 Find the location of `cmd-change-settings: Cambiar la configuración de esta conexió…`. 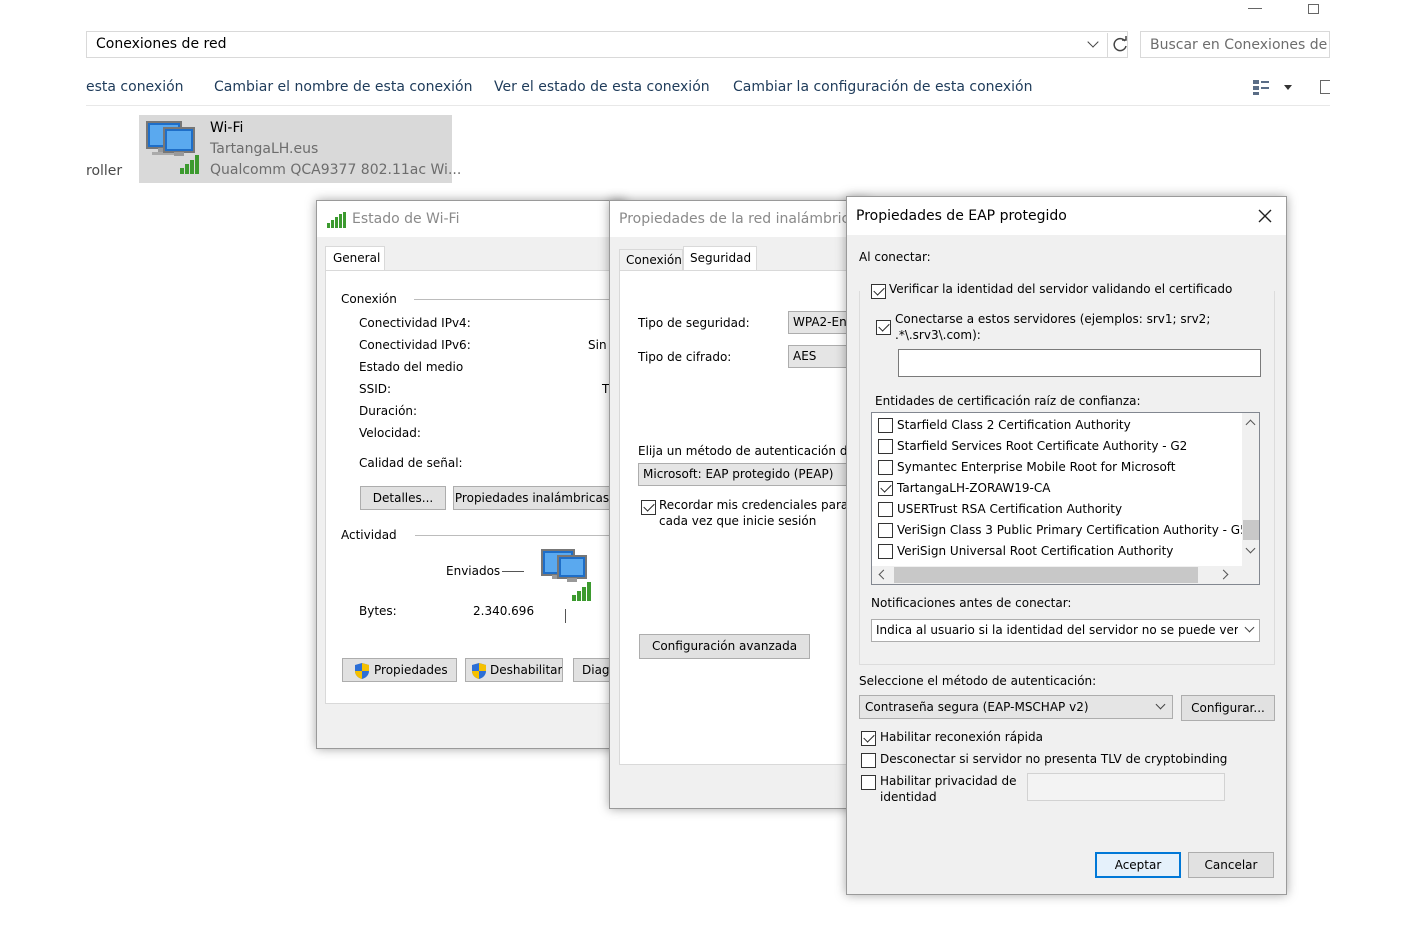

cmd-change-settings: Cambiar la configuración de esta conexió… is located at coordinates (883, 87).